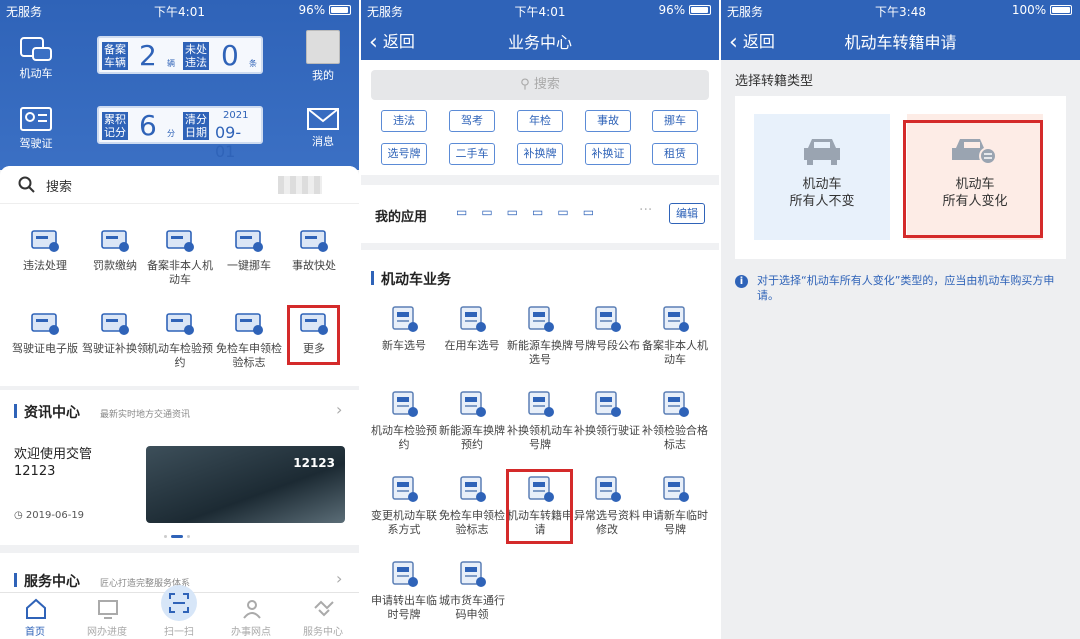  What do you see at coordinates (324, 608) in the screenshot?
I see `handshake-icon` at bounding box center [324, 608].